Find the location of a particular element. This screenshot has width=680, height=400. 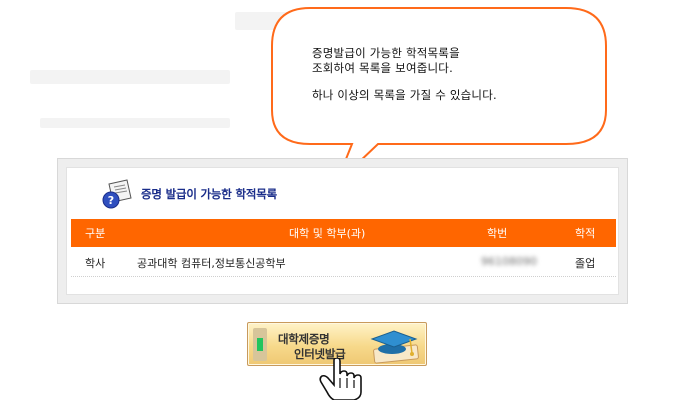

banner-tab is located at coordinates (260, 344).